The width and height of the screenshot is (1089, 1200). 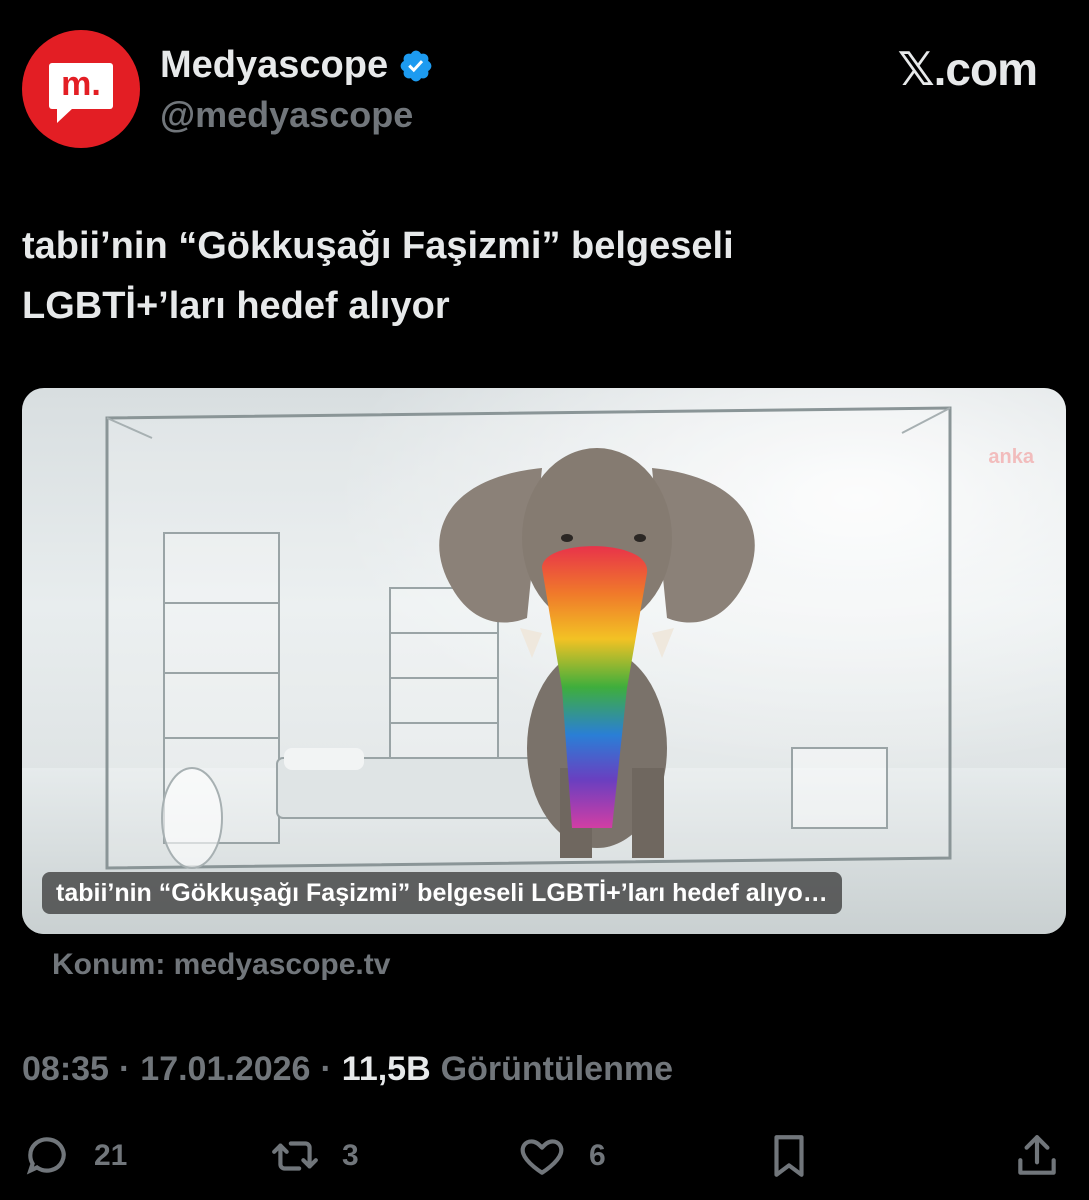 What do you see at coordinates (967, 69) in the screenshot?
I see `x-logo: 𝕏.com` at bounding box center [967, 69].